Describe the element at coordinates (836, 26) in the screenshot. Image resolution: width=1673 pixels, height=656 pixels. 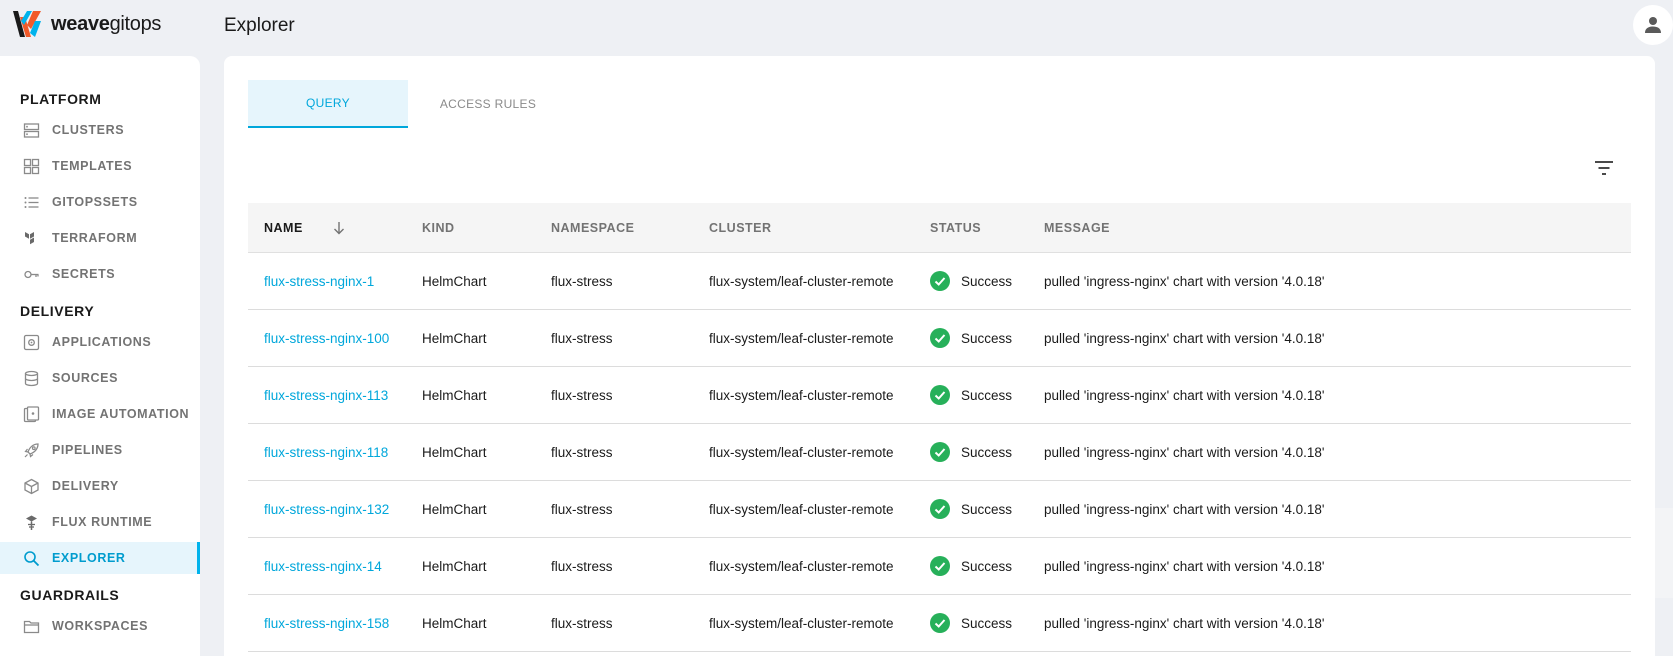
I see `top-bar: weavegitops Explorer` at that location.